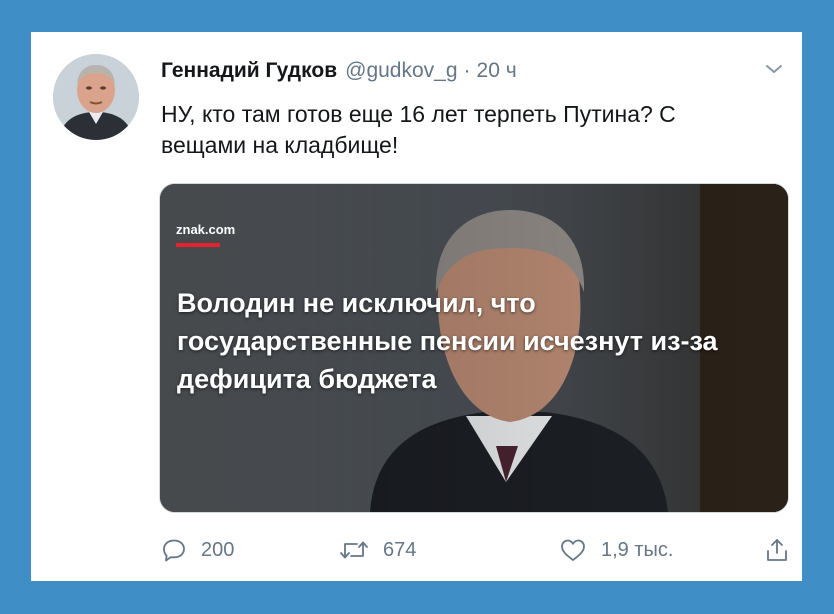 Image resolution: width=834 pixels, height=614 pixels. What do you see at coordinates (401, 70) in the screenshot?
I see `author-handle: @gudkov_g` at bounding box center [401, 70].